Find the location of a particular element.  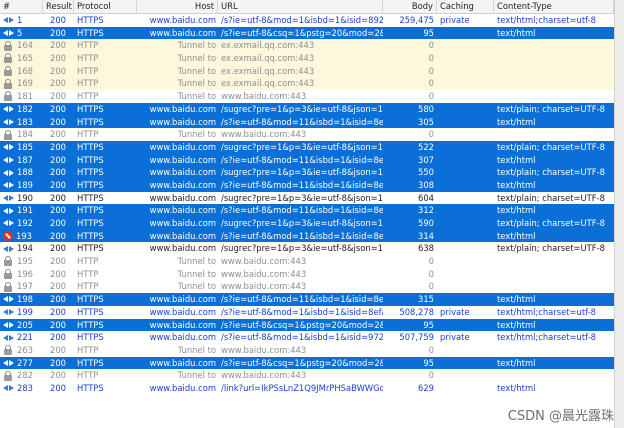

column-header-protocol: Protocol is located at coordinates (105, 6).